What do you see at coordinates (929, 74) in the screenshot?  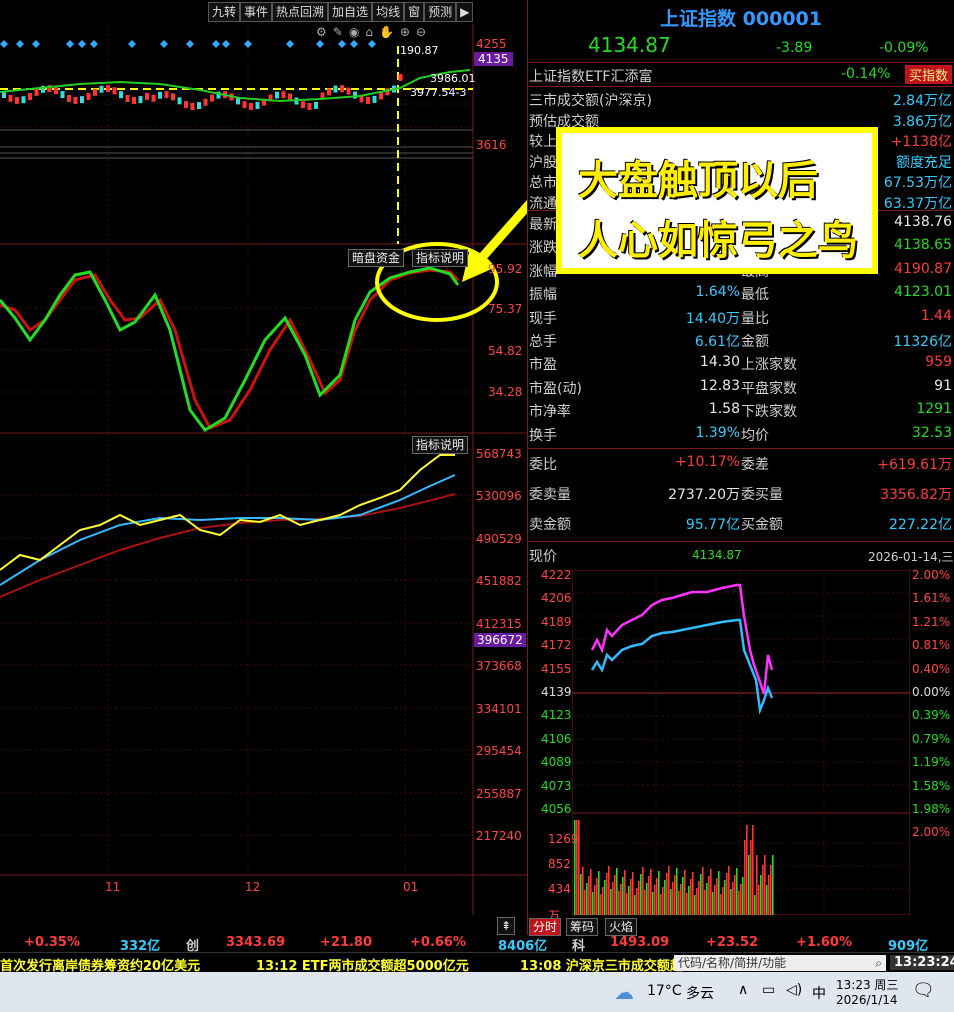 I see `buy-index-button: 买指数` at bounding box center [929, 74].